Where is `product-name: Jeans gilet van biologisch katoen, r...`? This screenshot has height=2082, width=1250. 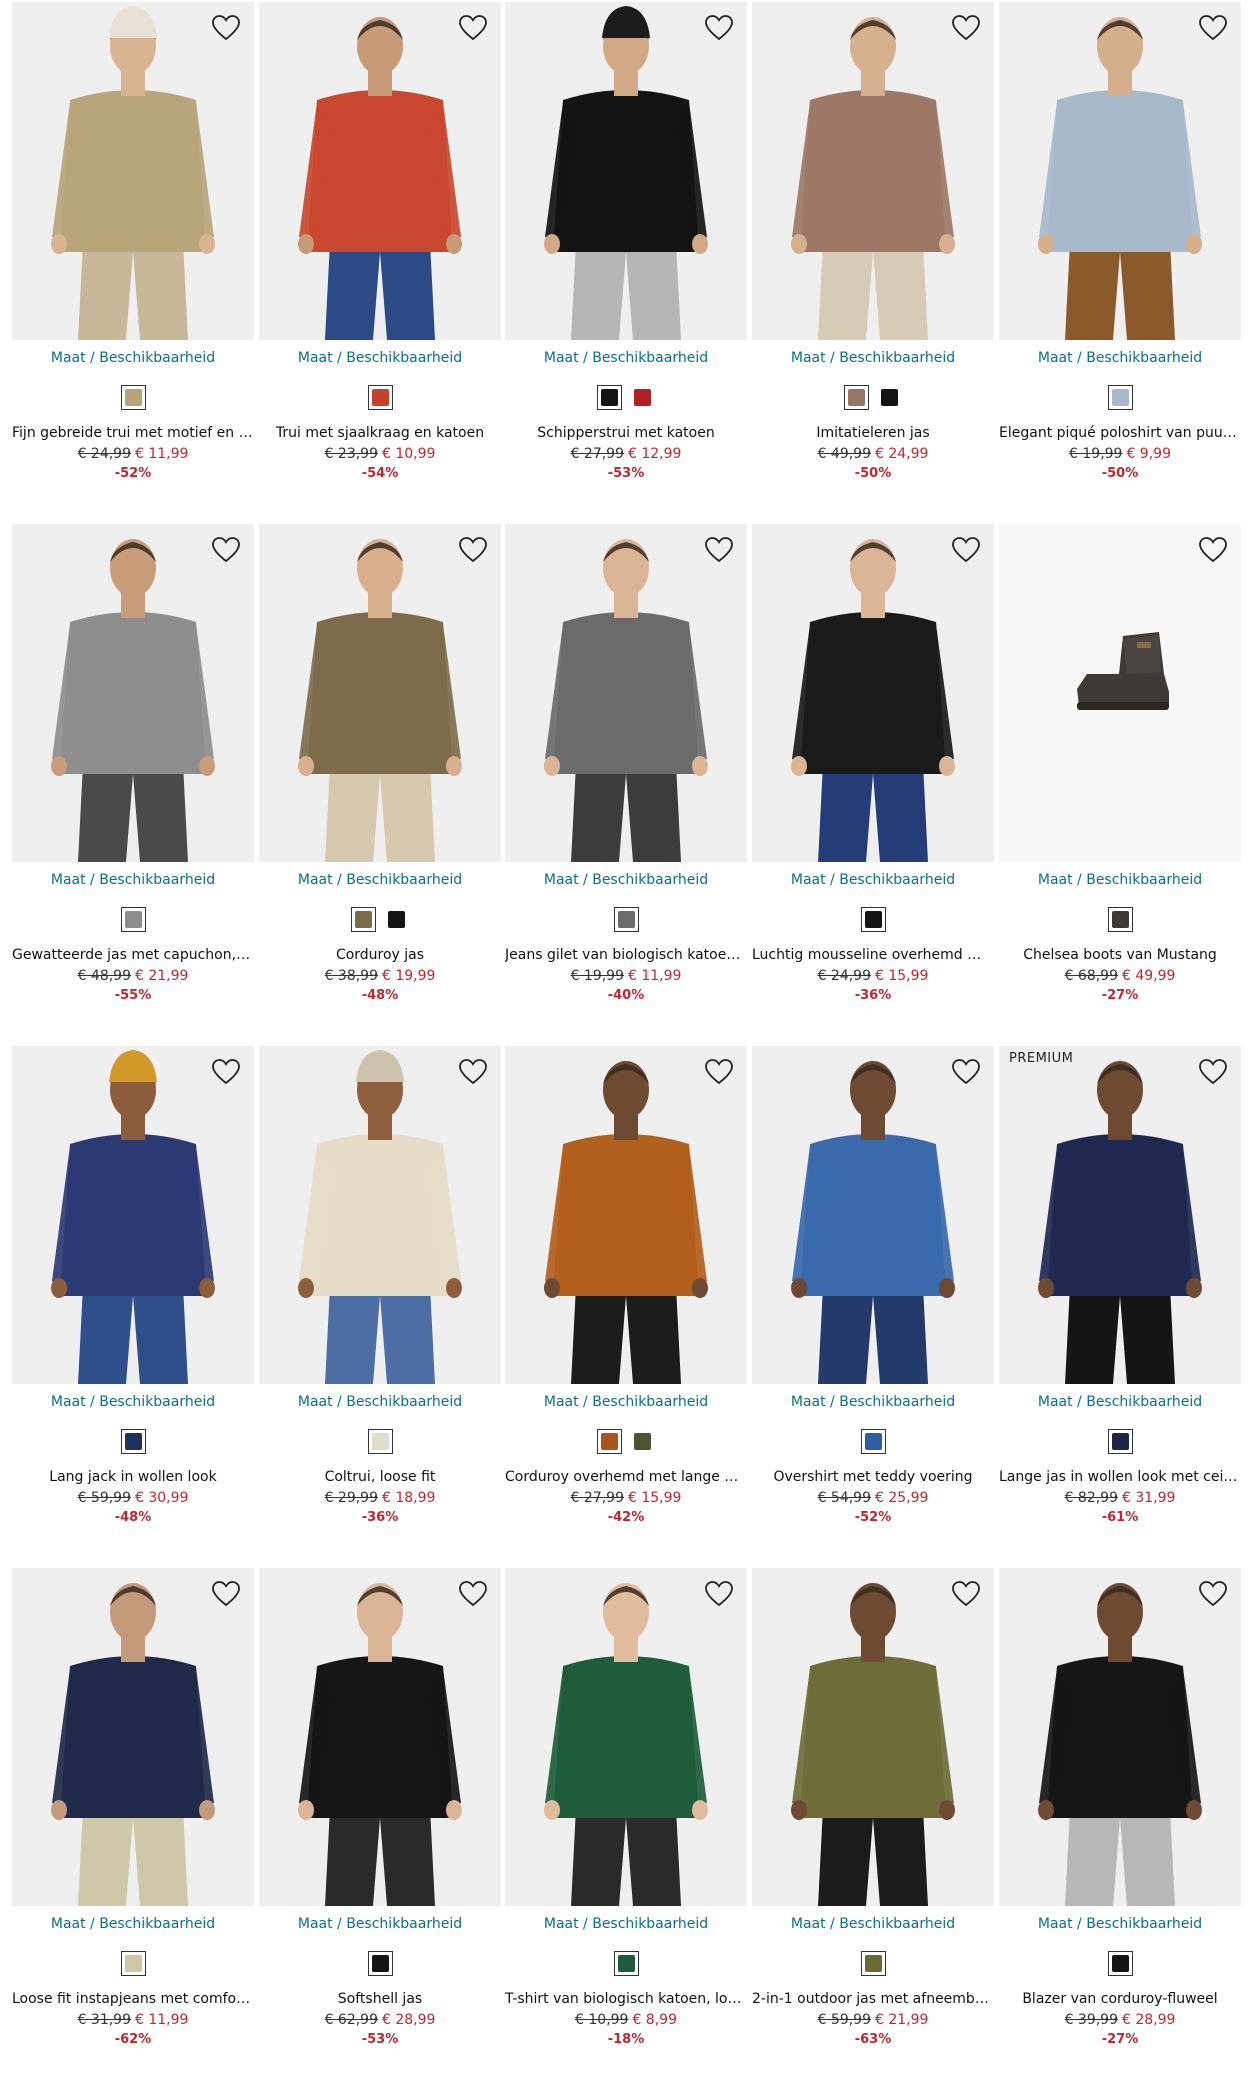
product-name: Jeans gilet van biologisch katoen, r... is located at coordinates (626, 955).